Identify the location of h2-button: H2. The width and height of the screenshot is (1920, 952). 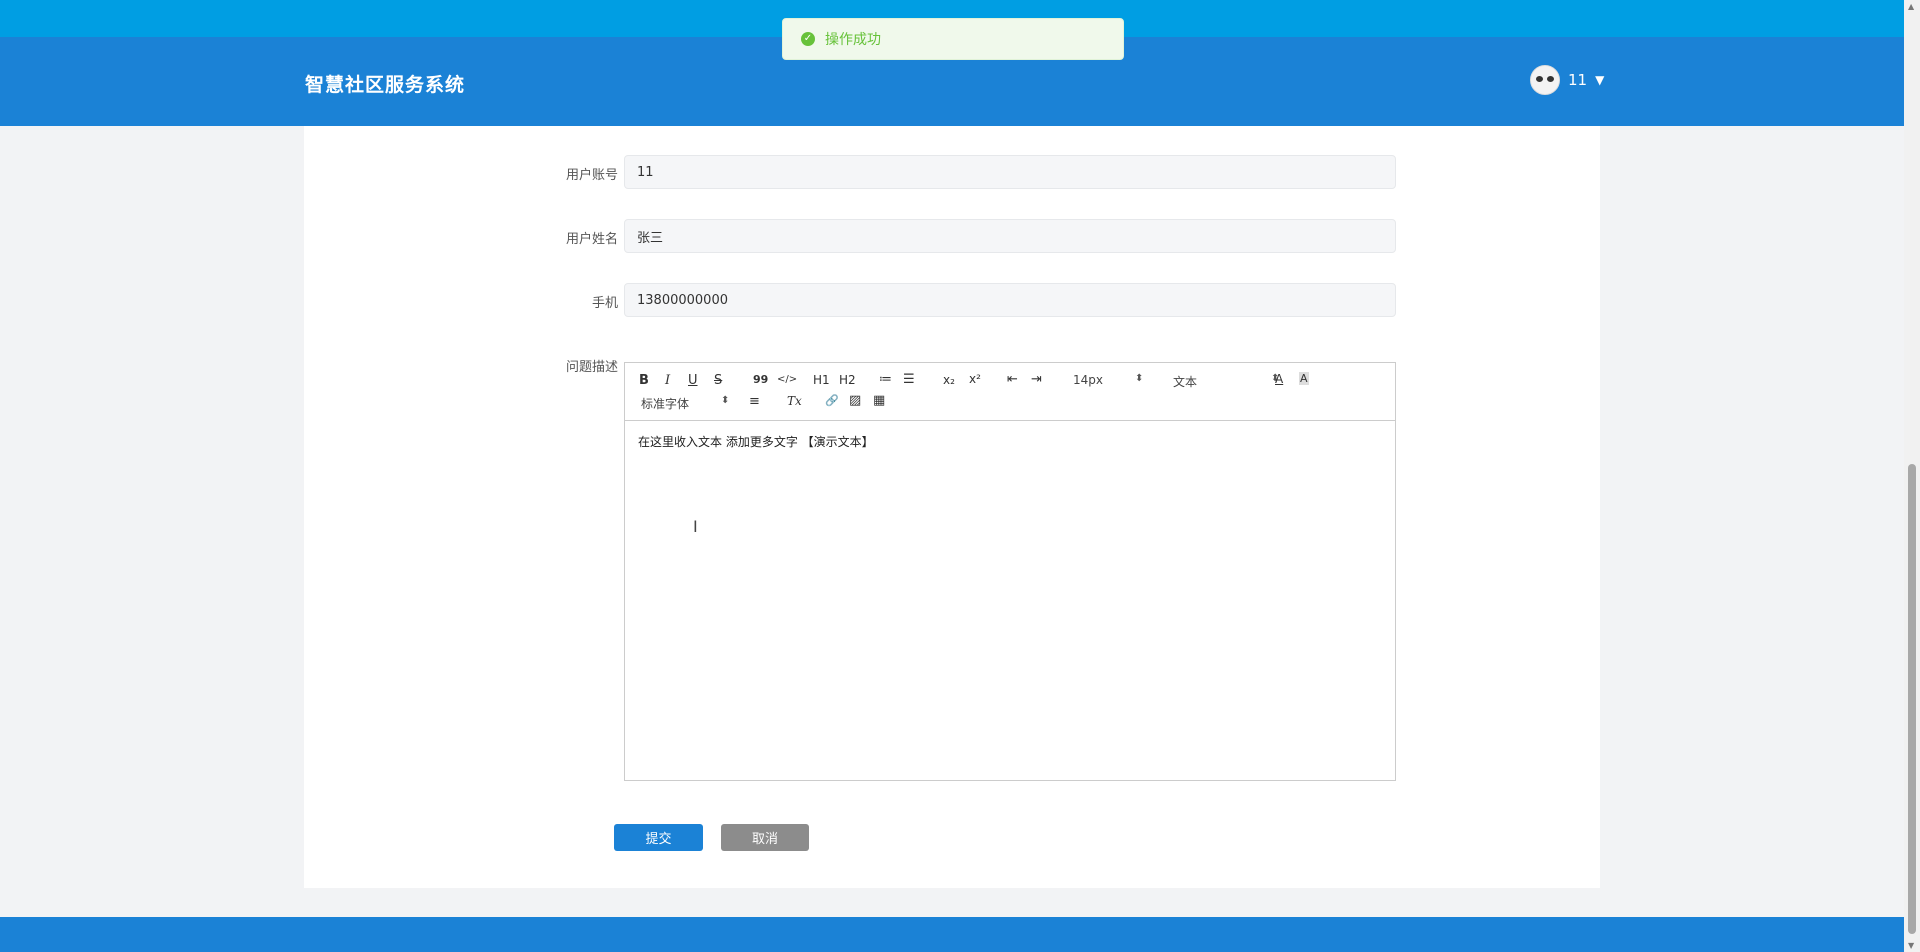
(847, 380).